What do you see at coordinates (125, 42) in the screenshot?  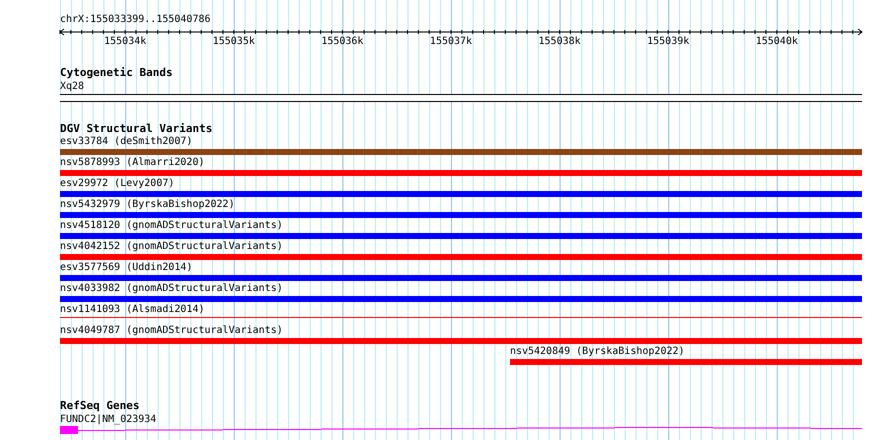 I see `tick-label: 155034k` at bounding box center [125, 42].